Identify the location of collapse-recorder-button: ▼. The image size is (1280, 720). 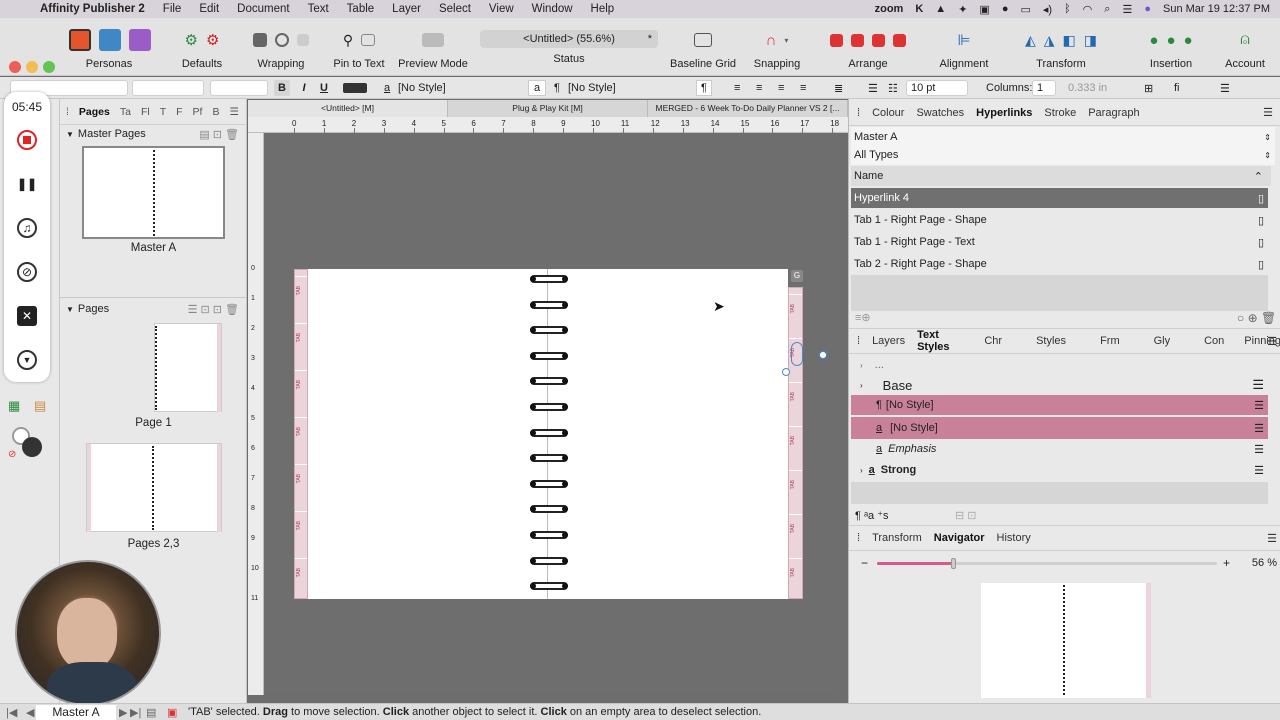
(27, 360).